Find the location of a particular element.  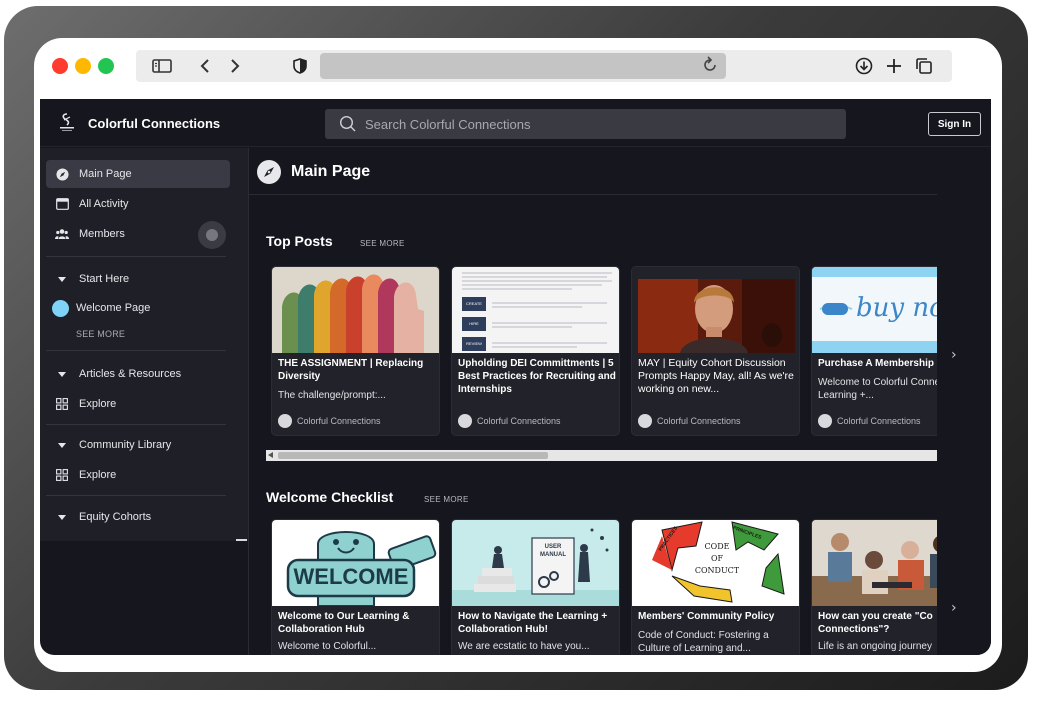

code-of-conduct-text: CODE is located at coordinates (717, 546).